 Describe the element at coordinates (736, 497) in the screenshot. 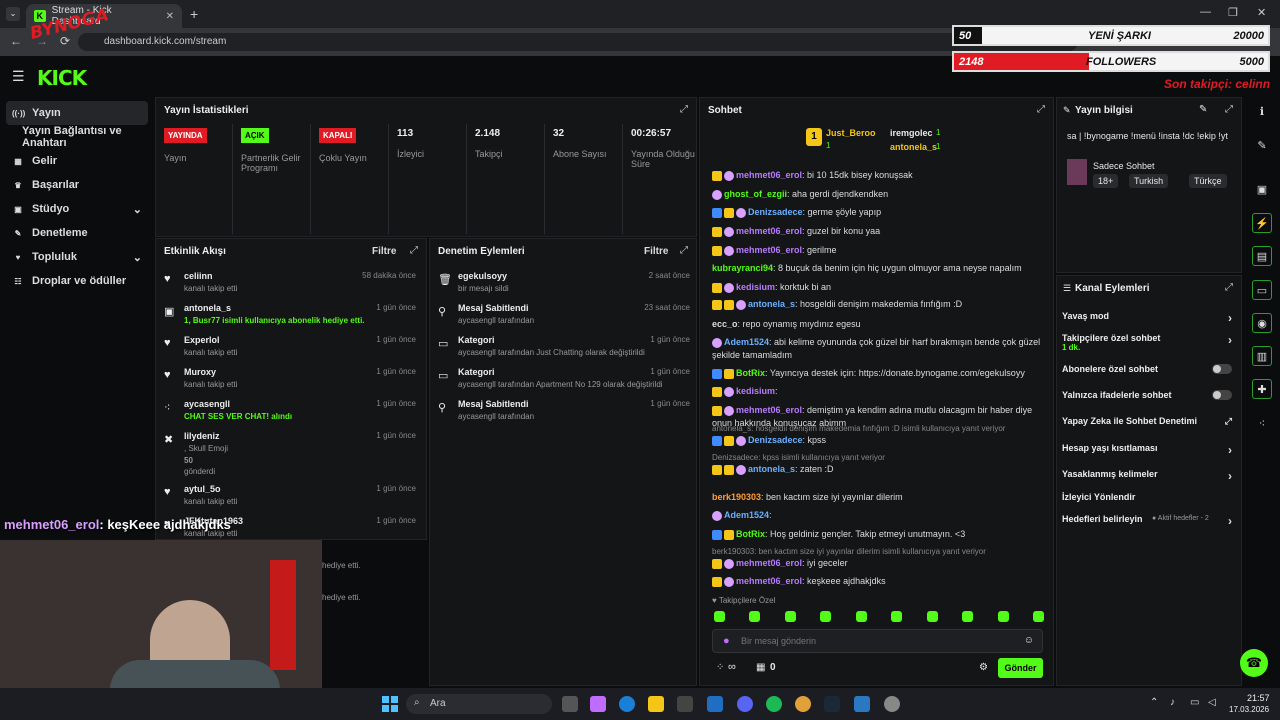

I see `chat-username: berk190303` at that location.